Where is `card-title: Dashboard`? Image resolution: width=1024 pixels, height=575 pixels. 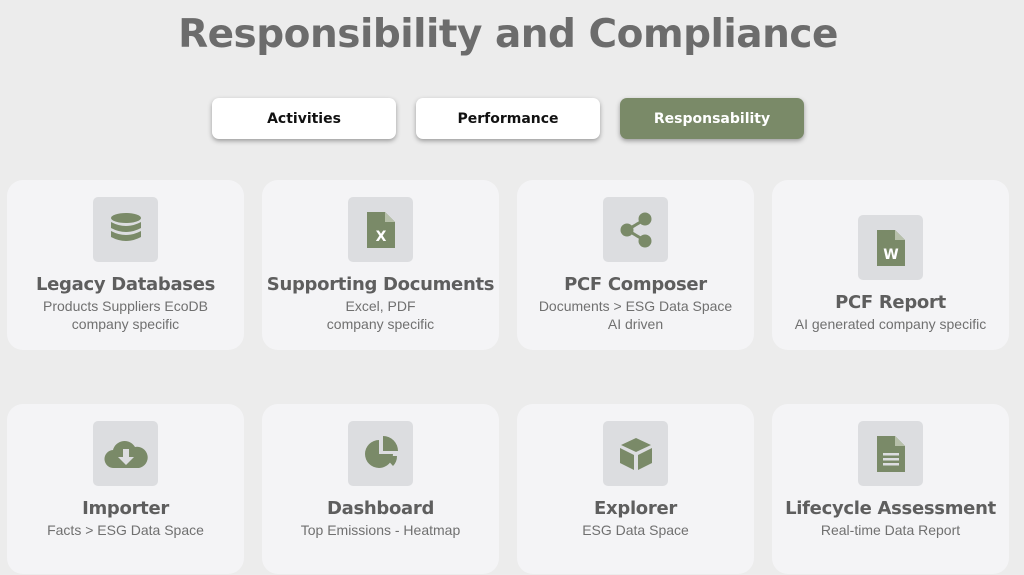
card-title: Dashboard is located at coordinates (380, 508).